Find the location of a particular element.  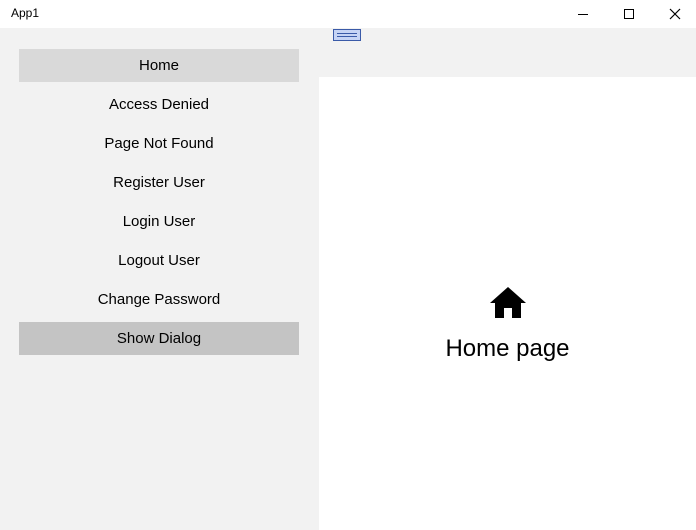

maximize-button is located at coordinates (629, 14).